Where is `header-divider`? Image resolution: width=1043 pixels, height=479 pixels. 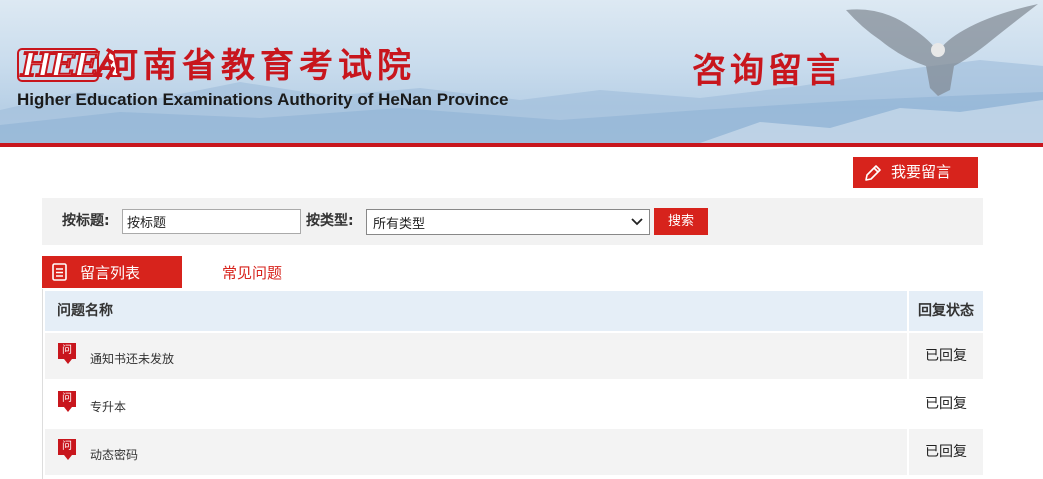
header-divider is located at coordinates (521, 145).